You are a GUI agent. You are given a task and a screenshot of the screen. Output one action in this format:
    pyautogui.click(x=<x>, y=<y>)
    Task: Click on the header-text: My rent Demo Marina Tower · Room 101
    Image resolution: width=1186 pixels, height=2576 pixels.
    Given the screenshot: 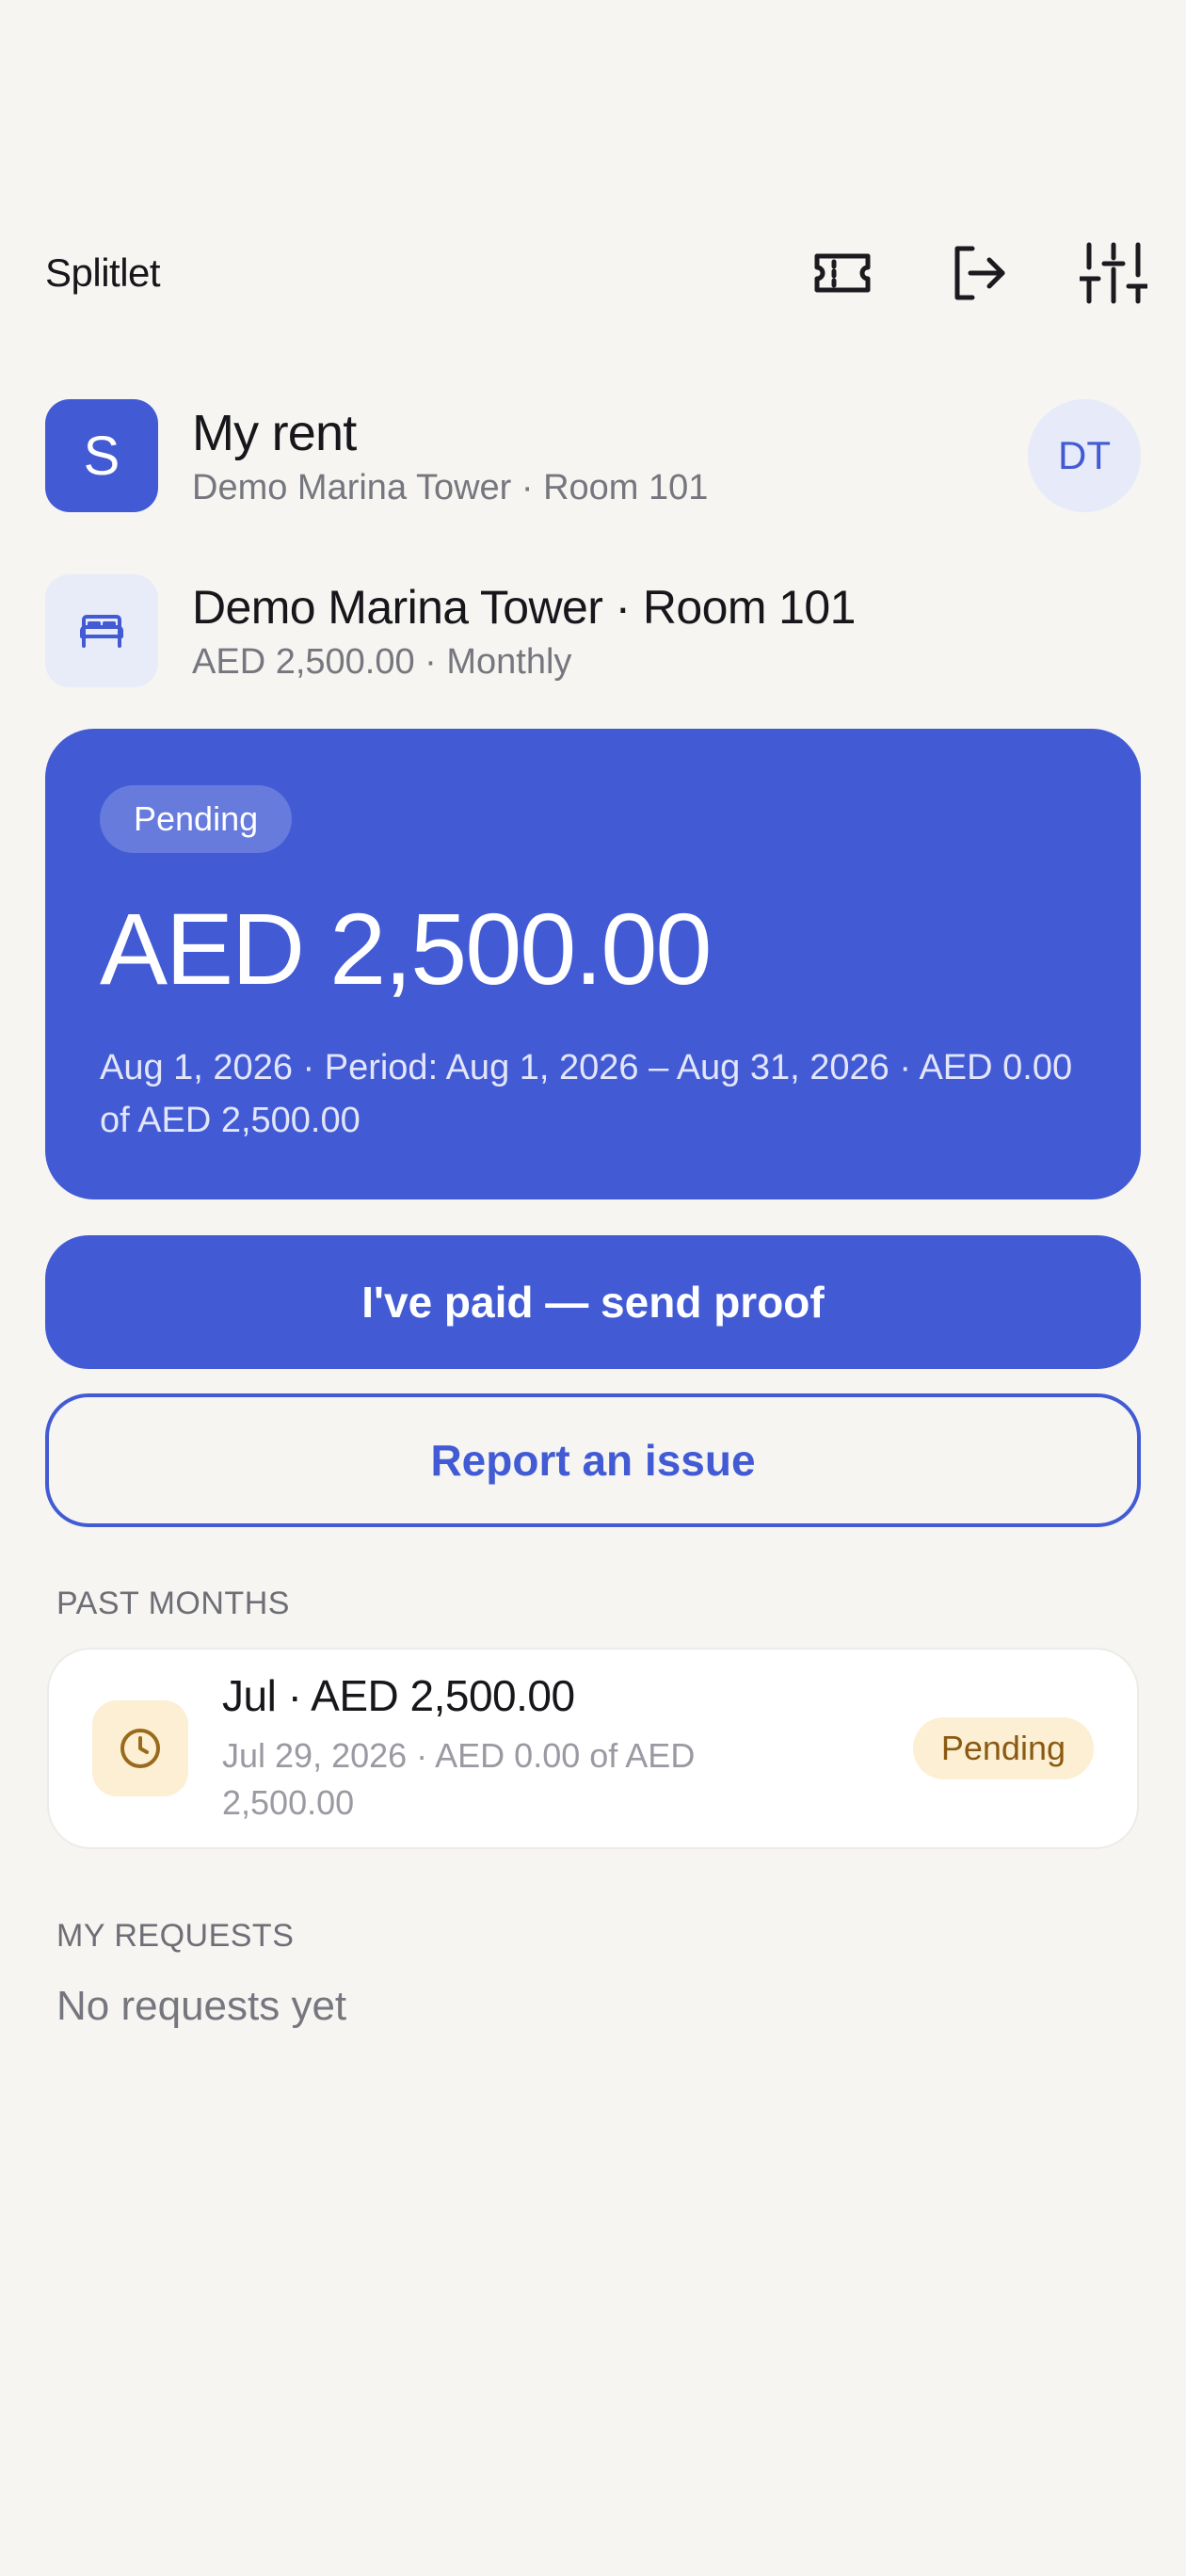 What is the action you would take?
    pyautogui.click(x=610, y=456)
    